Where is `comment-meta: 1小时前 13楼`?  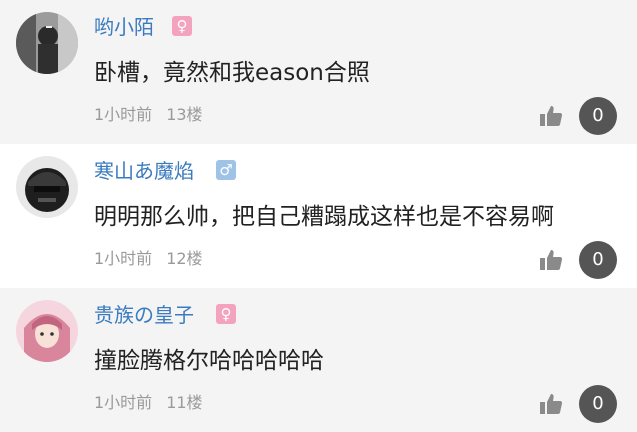
comment-meta: 1小时前 13楼 is located at coordinates (148, 115).